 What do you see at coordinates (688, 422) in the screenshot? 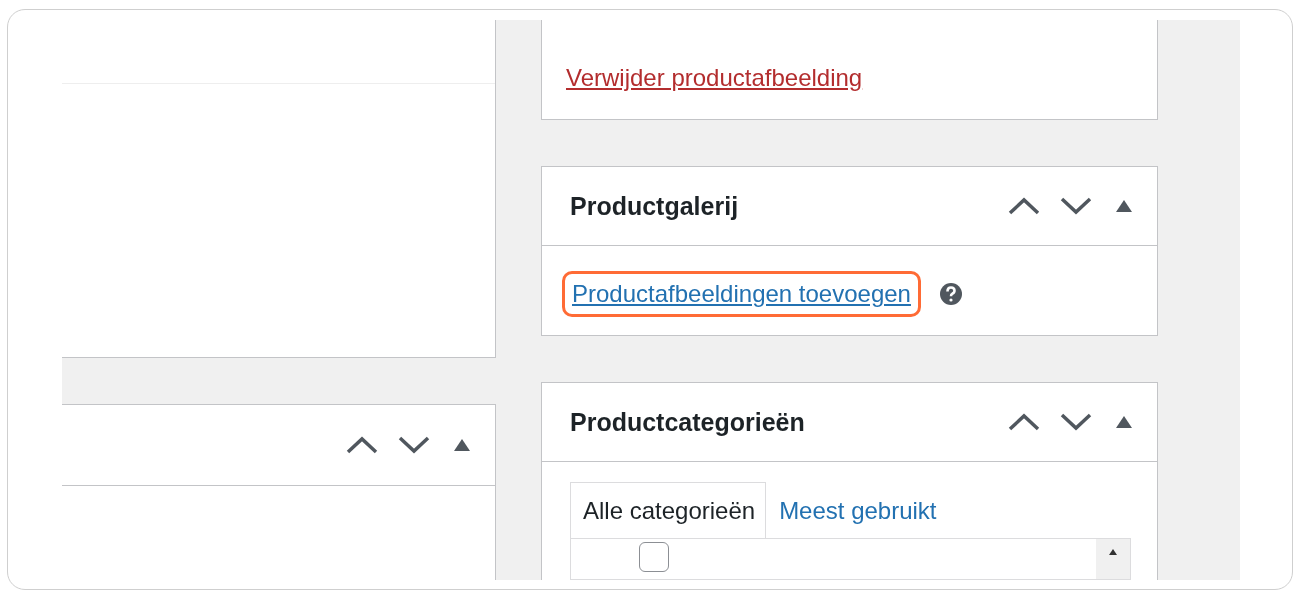
I see `panel-title: Productcategorieën` at bounding box center [688, 422].